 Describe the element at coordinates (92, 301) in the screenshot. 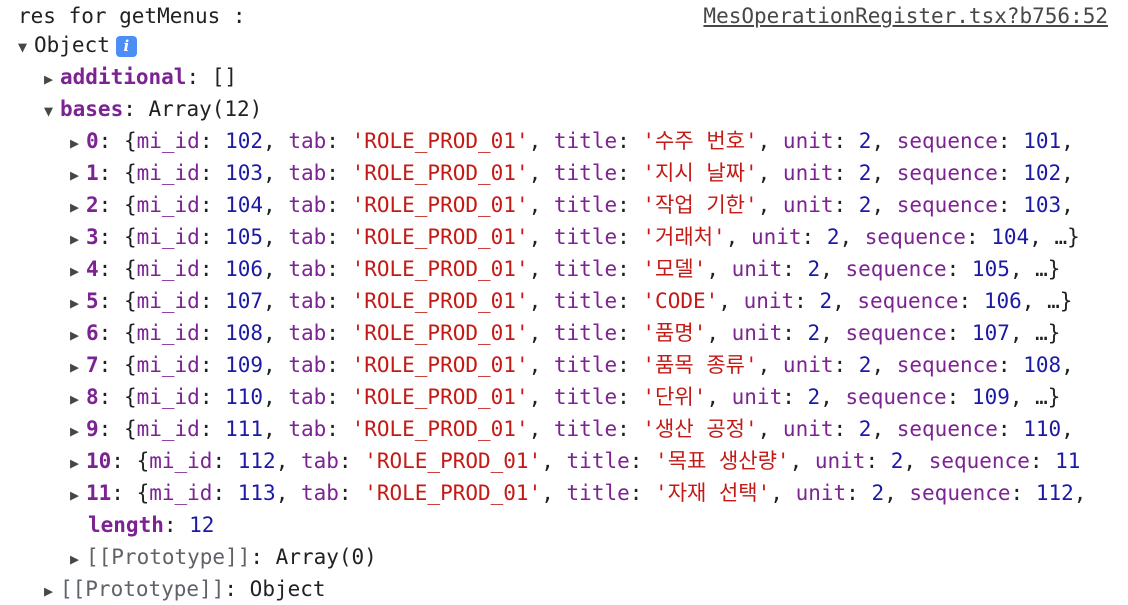

I see `item-index: 5` at that location.